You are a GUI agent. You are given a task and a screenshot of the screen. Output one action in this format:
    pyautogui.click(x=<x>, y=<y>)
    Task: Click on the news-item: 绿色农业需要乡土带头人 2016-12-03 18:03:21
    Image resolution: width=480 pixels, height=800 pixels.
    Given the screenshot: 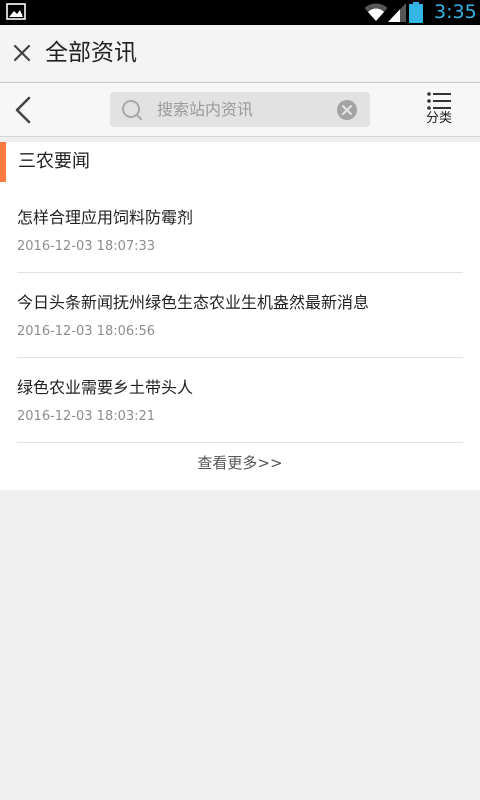 What is the action you would take?
    pyautogui.click(x=240, y=400)
    